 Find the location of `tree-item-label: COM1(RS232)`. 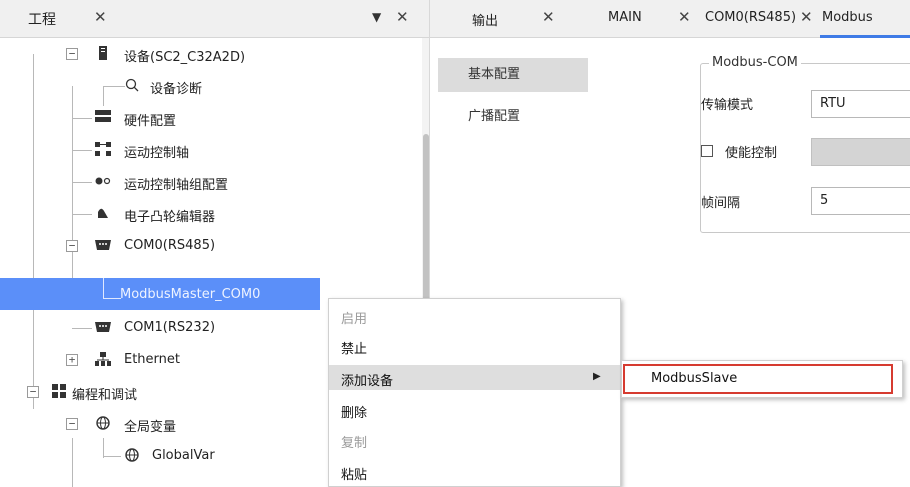

tree-item-label: COM1(RS232) is located at coordinates (170, 327).